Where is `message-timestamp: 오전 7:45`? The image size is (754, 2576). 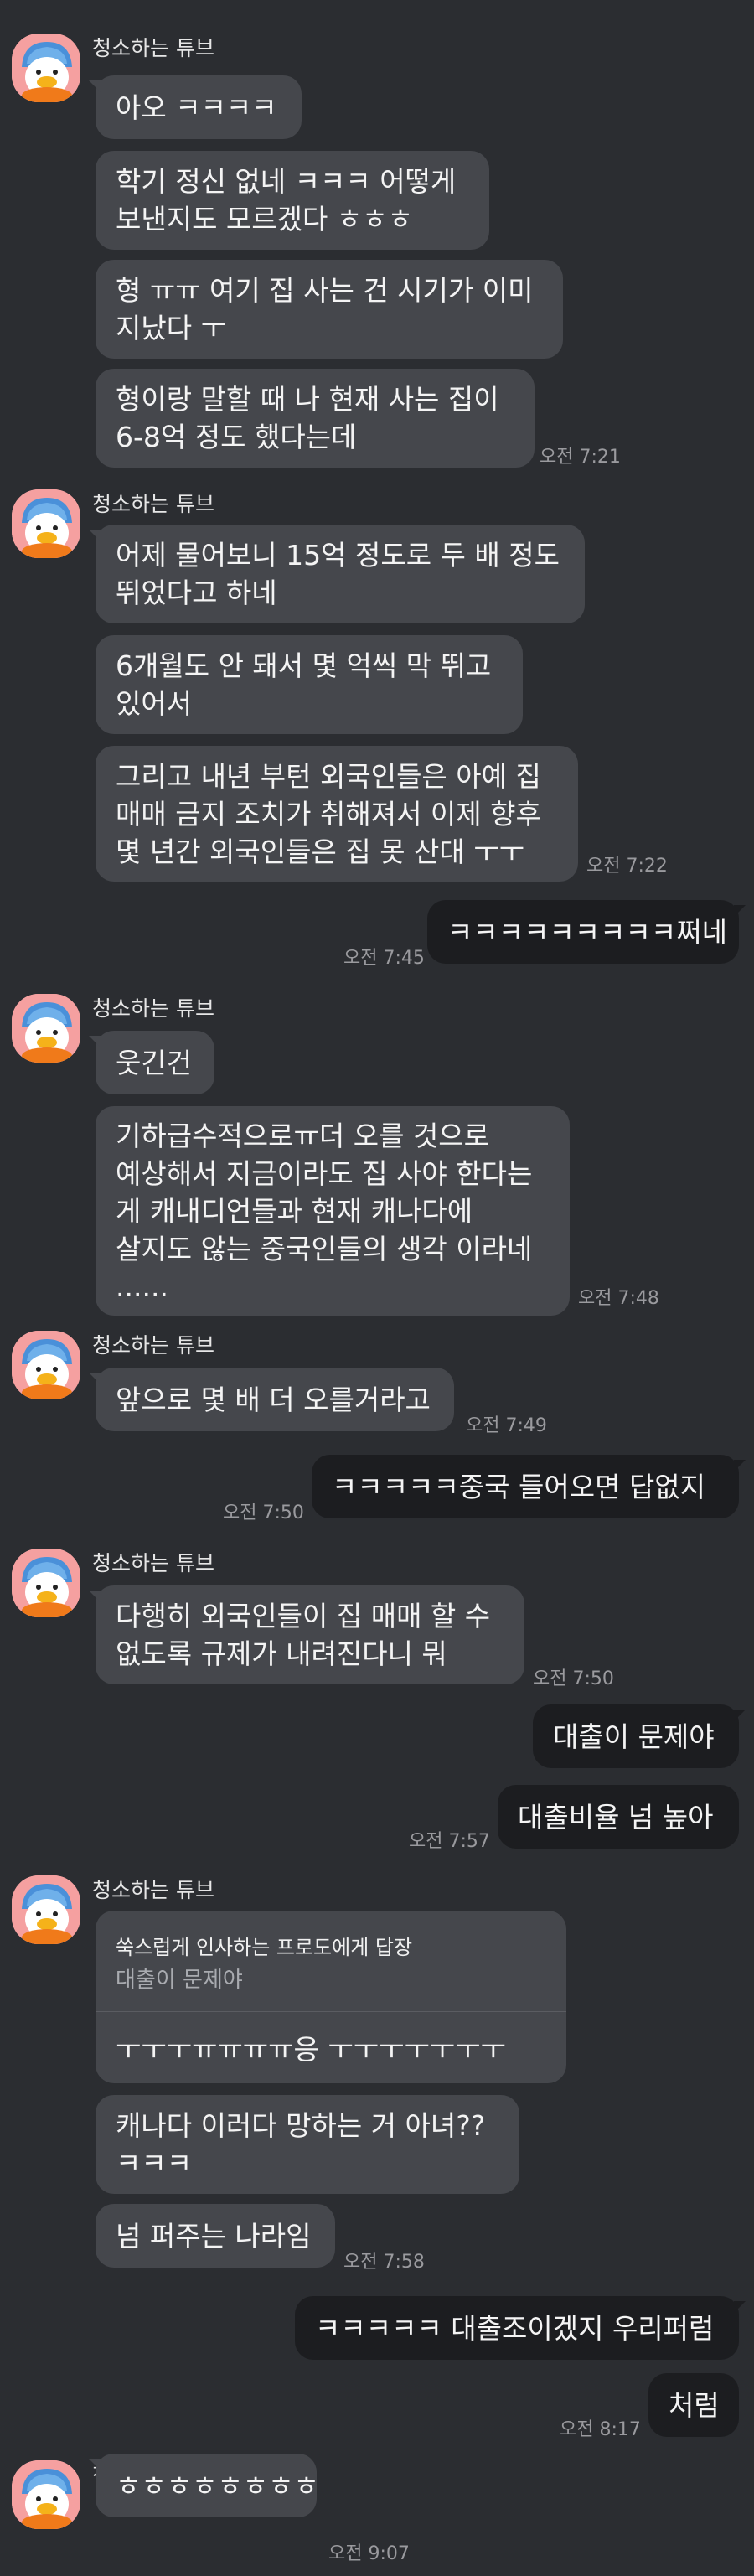
message-timestamp: 오전 7:45 is located at coordinates (384, 958).